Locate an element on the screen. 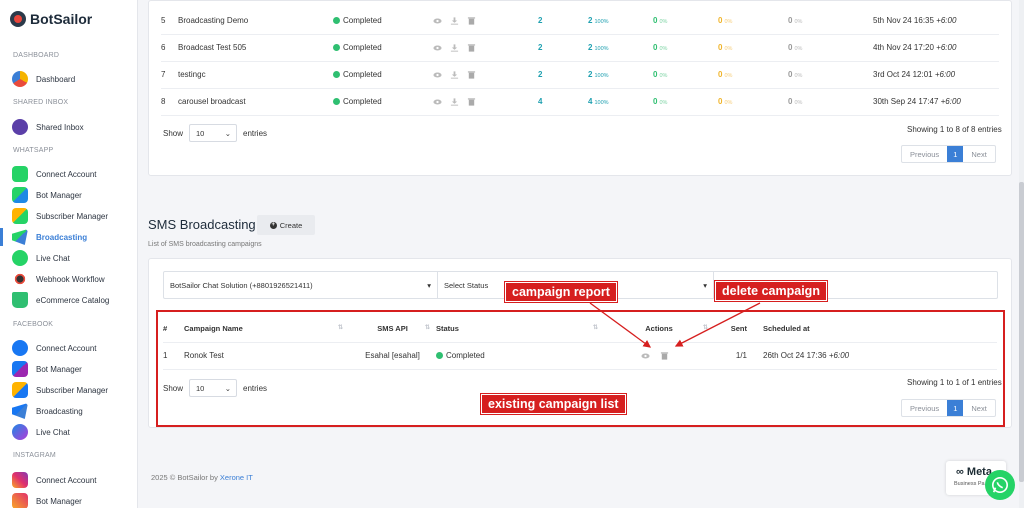  sidebar-item-ig-bot-manager: Bot Manager is located at coordinates (74, 499).